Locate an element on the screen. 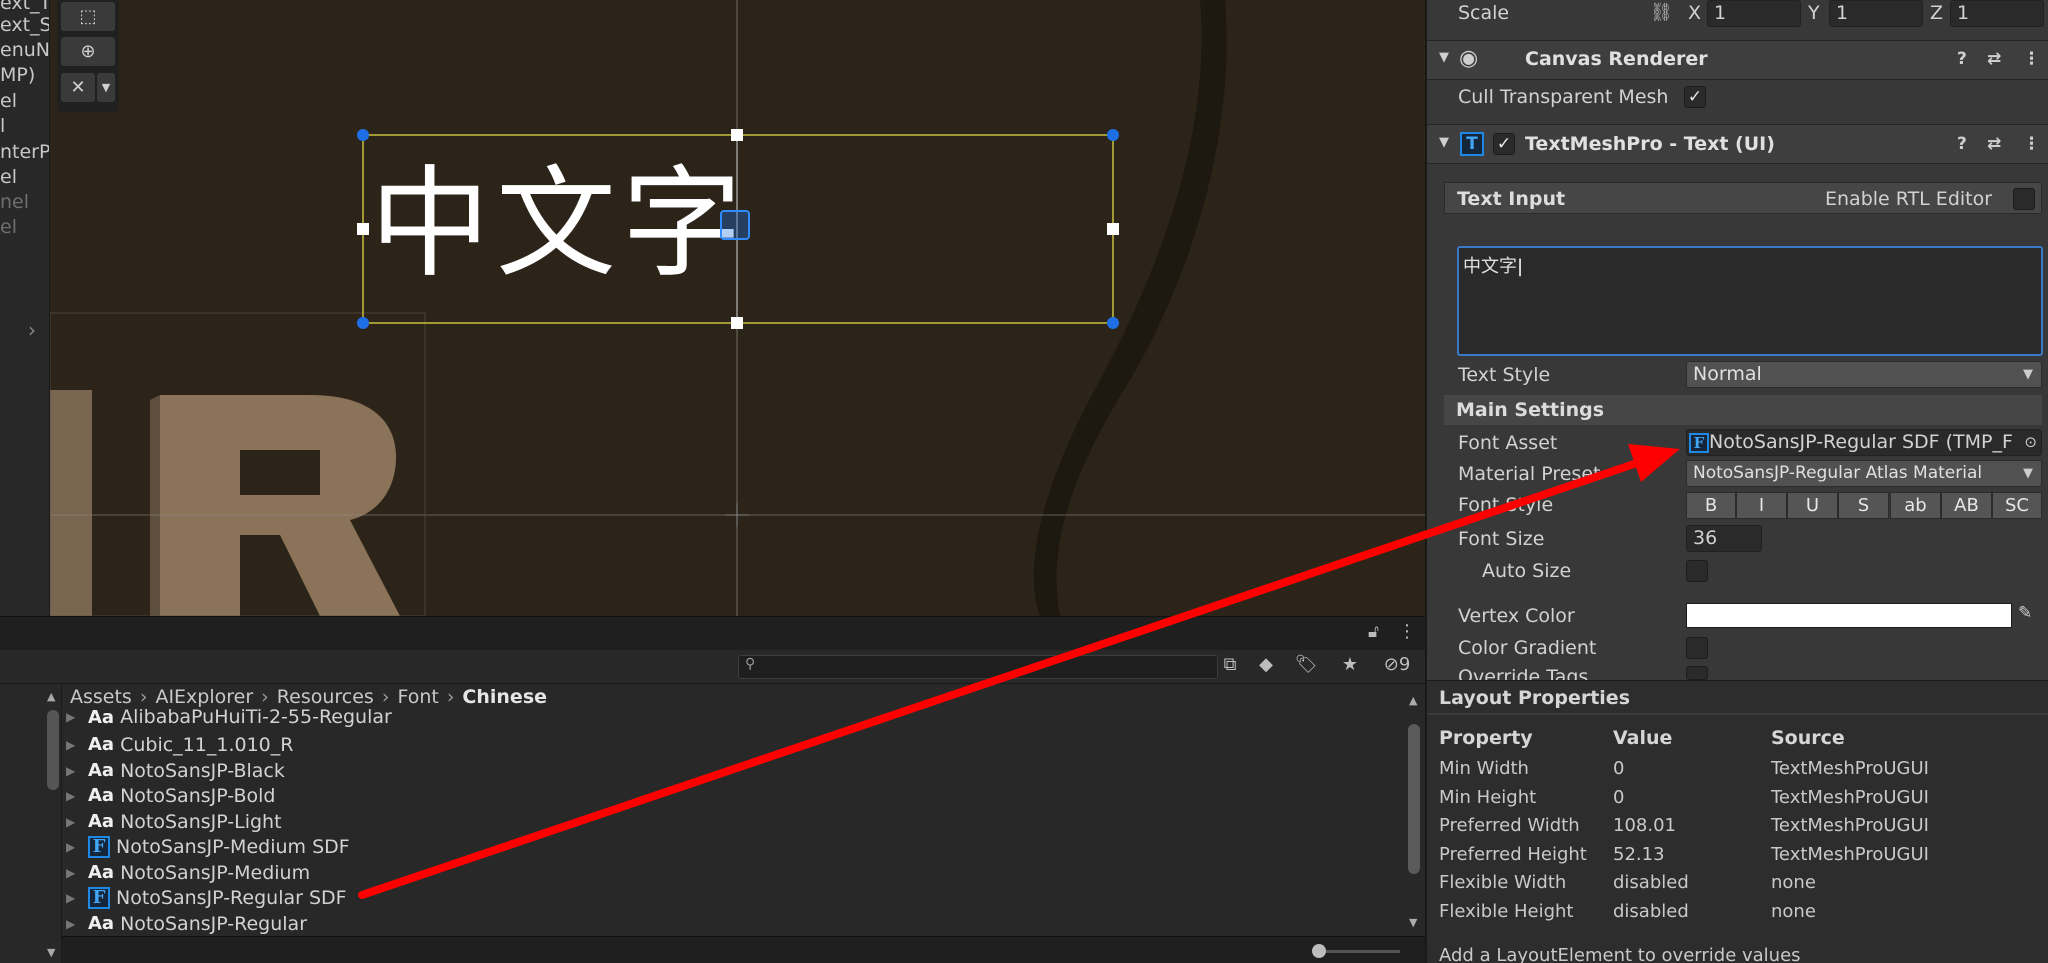 The height and width of the screenshot is (963, 2048). list-item: ▶ Aa Cubic_11_1.010_R is located at coordinates (179, 744).